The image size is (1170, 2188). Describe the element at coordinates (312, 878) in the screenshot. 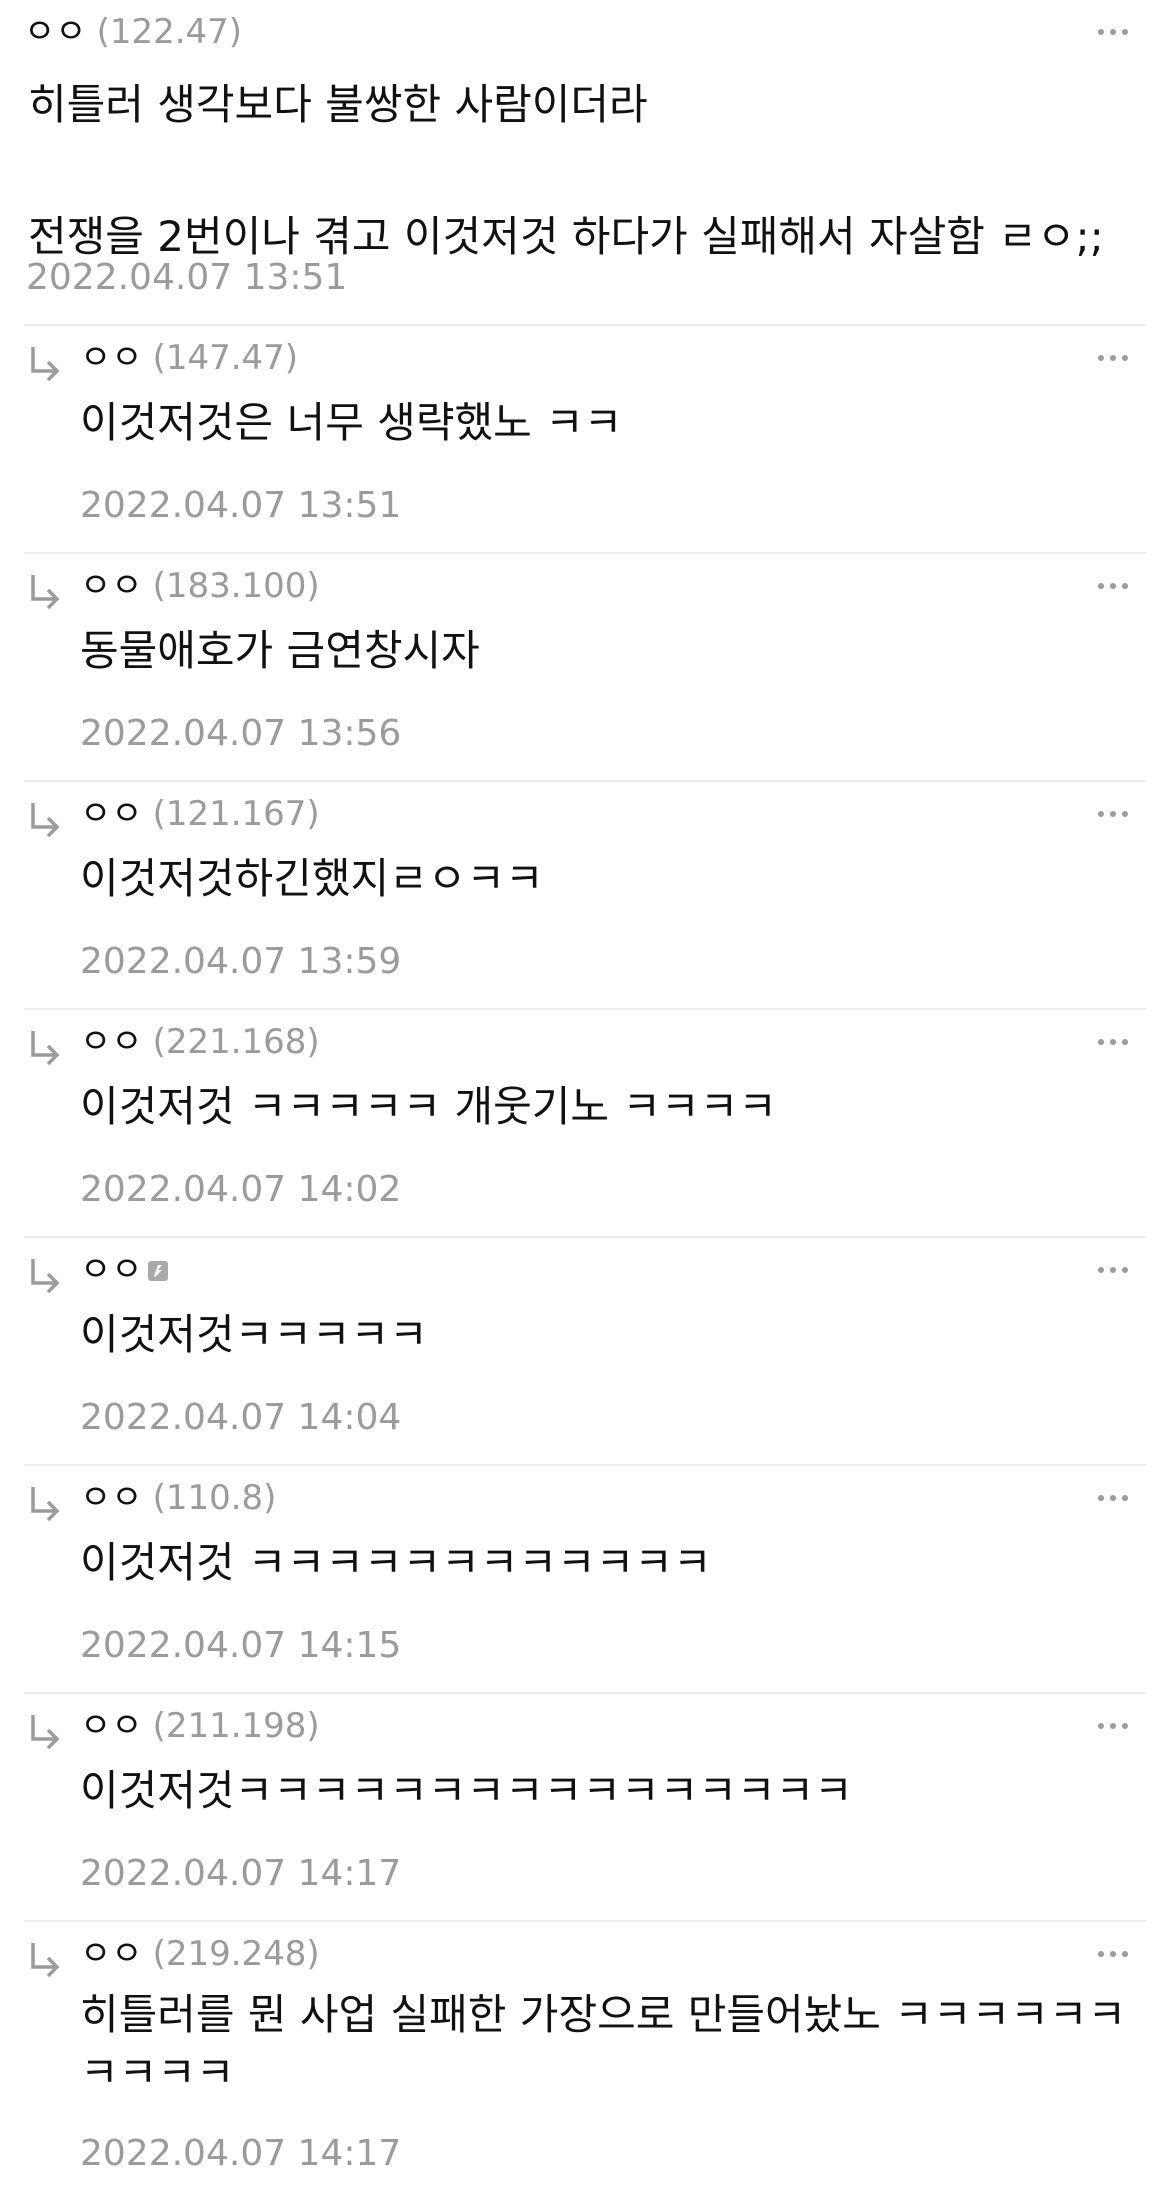

I see `comment-text: 이것저것하긴했지ㄹㅇㅋㅋ` at that location.